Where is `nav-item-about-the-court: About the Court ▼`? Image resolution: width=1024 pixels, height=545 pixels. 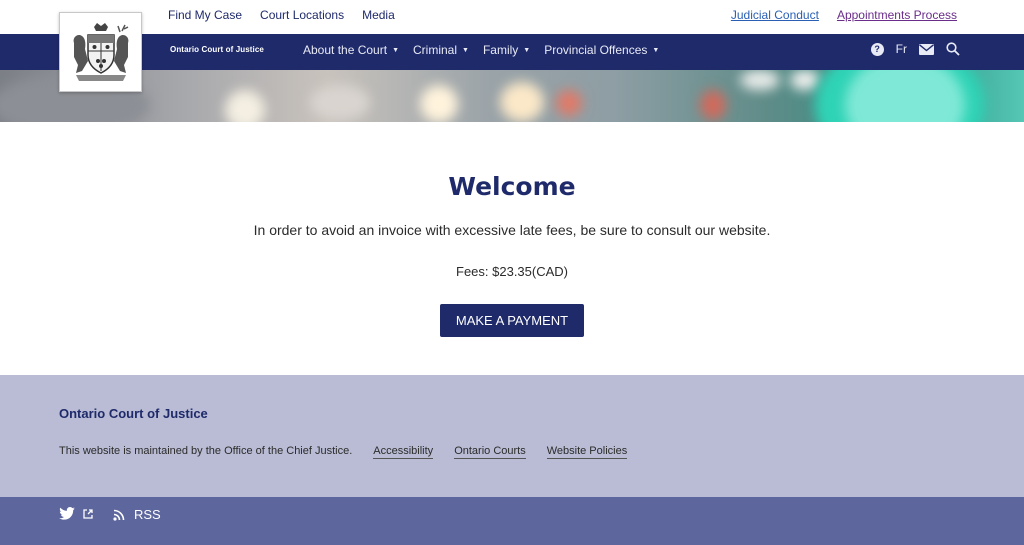
nav-item-about-the-court: About the Court ▼ is located at coordinates (351, 50).